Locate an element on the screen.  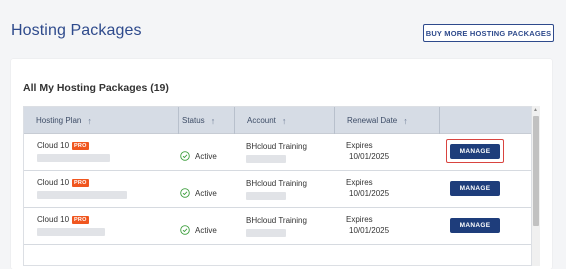
scroll-up-icon: ▲ is located at coordinates (535, 110).